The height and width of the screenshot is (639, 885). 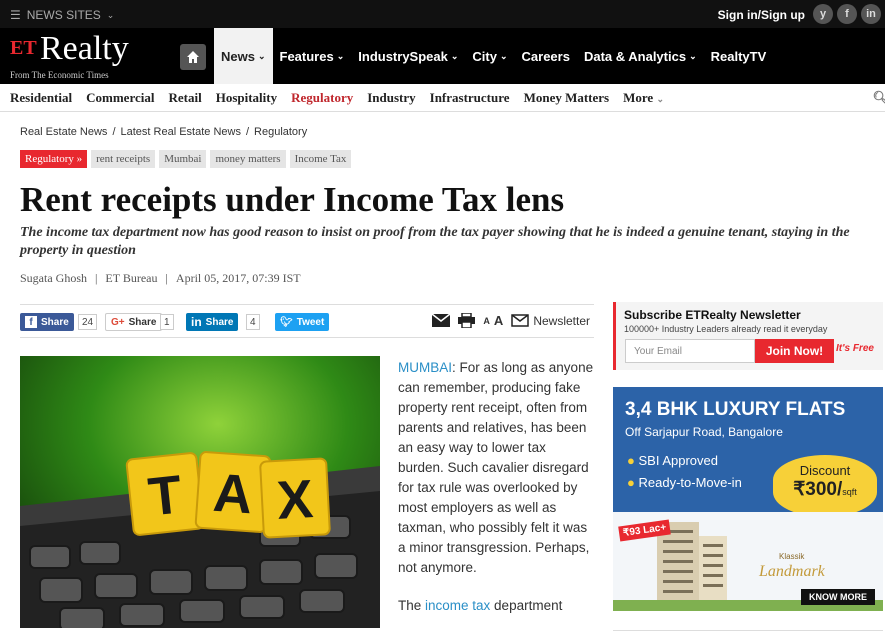 What do you see at coordinates (123, 159) in the screenshot?
I see `tag-item: rent receipts` at bounding box center [123, 159].